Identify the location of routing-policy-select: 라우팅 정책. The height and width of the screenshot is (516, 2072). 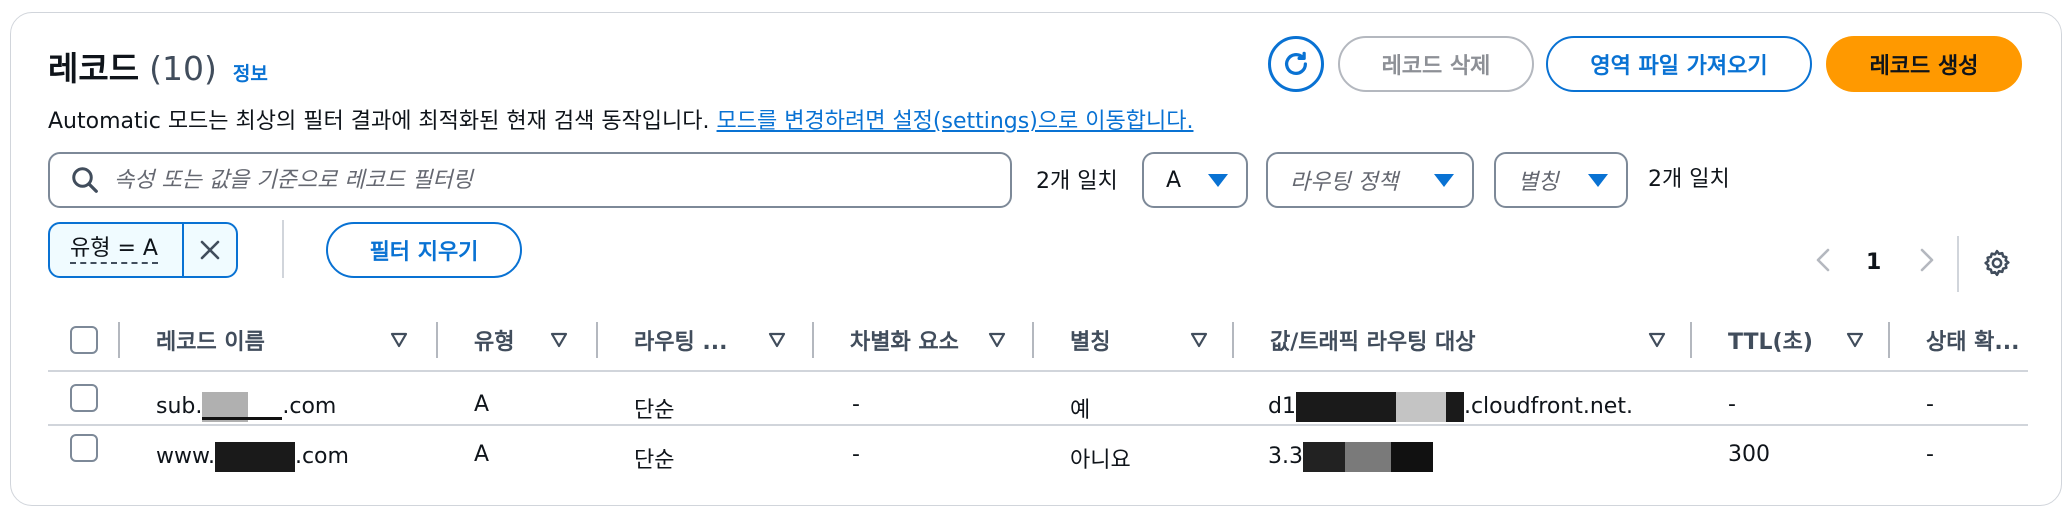
(1370, 180).